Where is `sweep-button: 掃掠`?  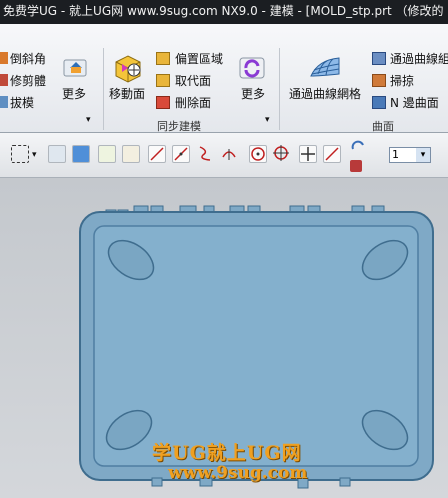 sweep-button: 掃掠 is located at coordinates (402, 81).